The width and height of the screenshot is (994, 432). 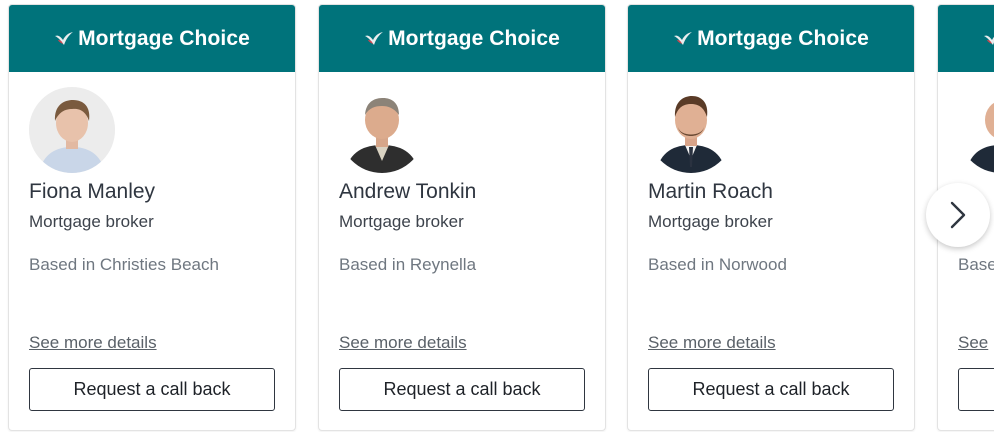 What do you see at coordinates (717, 264) in the screenshot?
I see `broker-location: Based in Norwood` at bounding box center [717, 264].